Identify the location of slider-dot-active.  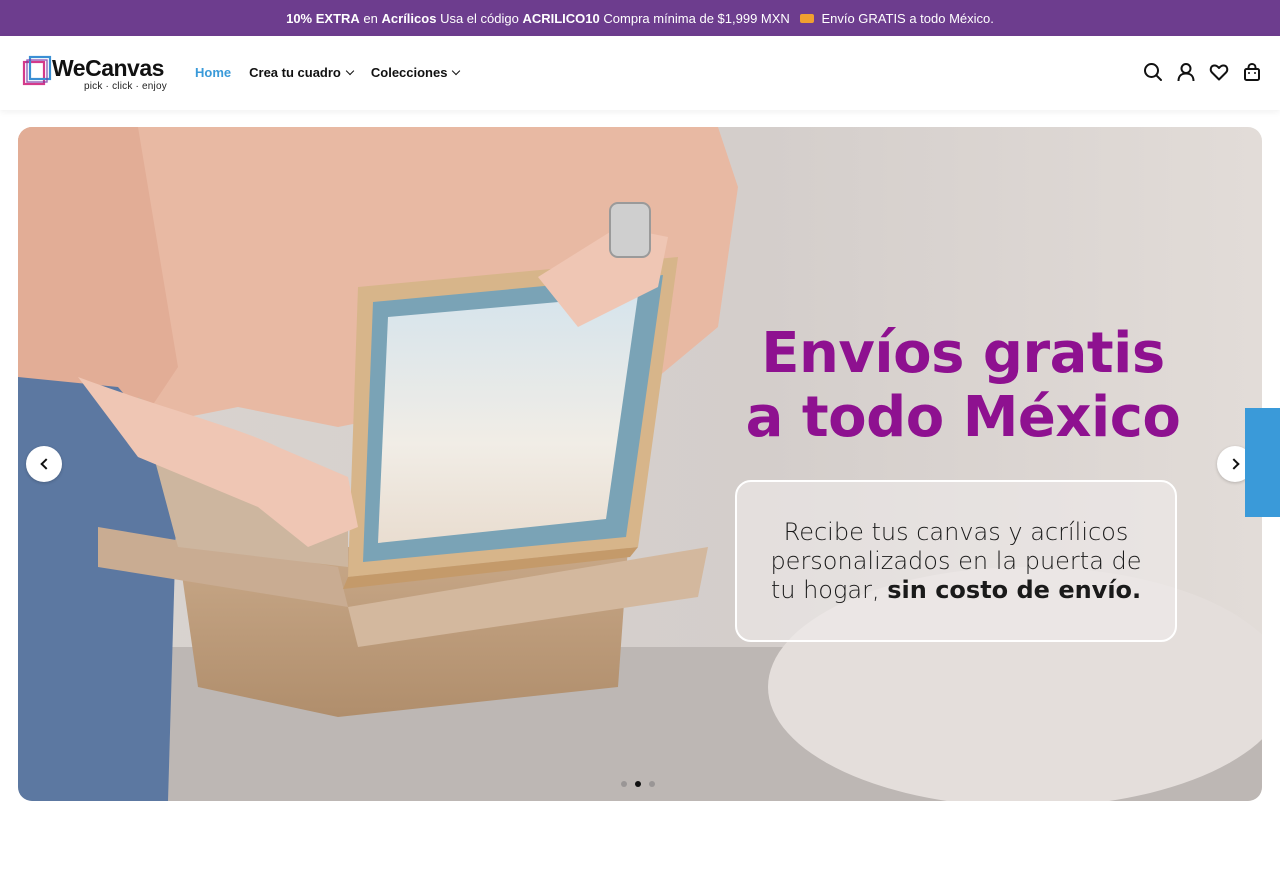
(638, 784).